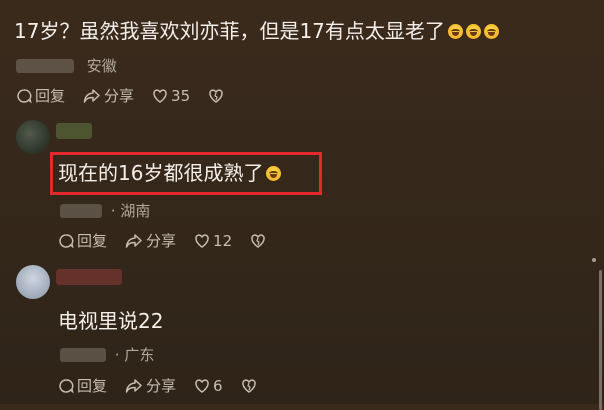 The height and width of the screenshot is (410, 604). Describe the element at coordinates (130, 211) in the screenshot. I see `location-label: · 湖南` at that location.